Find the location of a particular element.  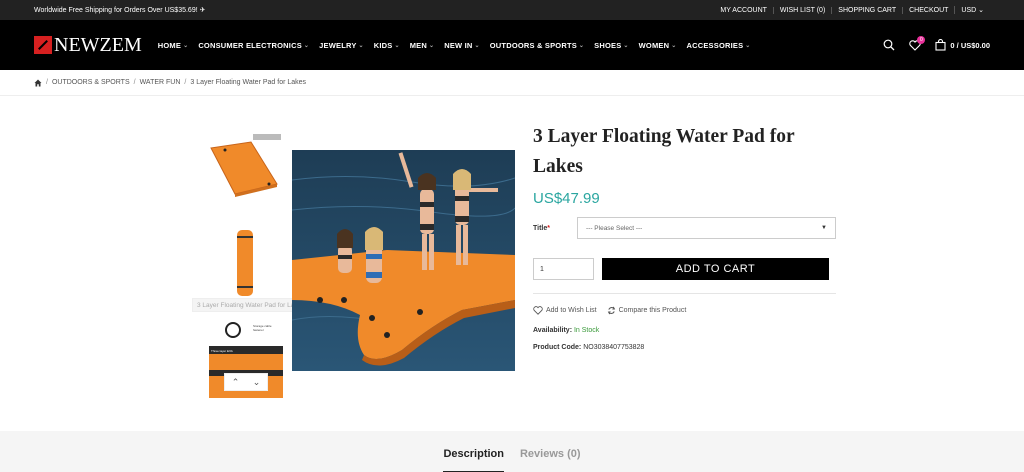

home-icon is located at coordinates (38, 83).